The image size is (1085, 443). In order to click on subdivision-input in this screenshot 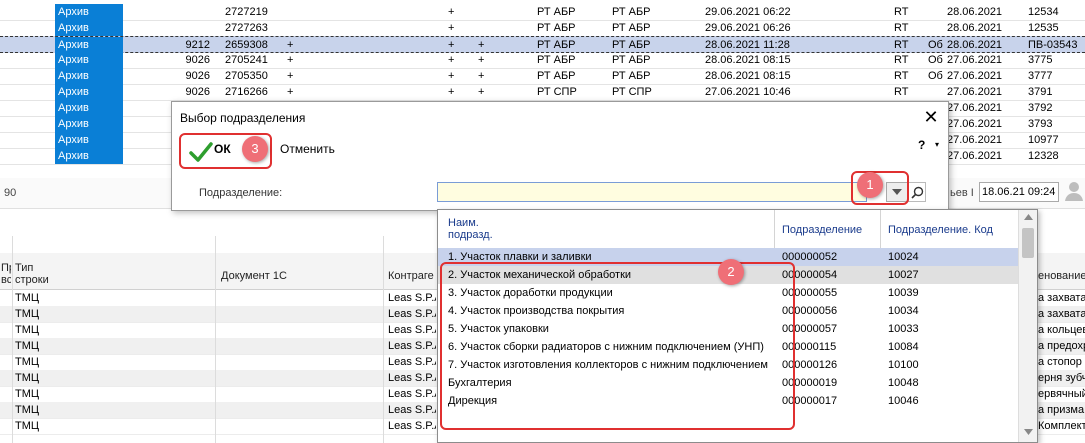, I will do `click(652, 192)`.